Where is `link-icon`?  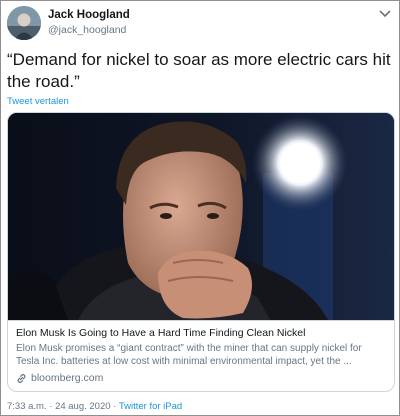 link-icon is located at coordinates (21, 378).